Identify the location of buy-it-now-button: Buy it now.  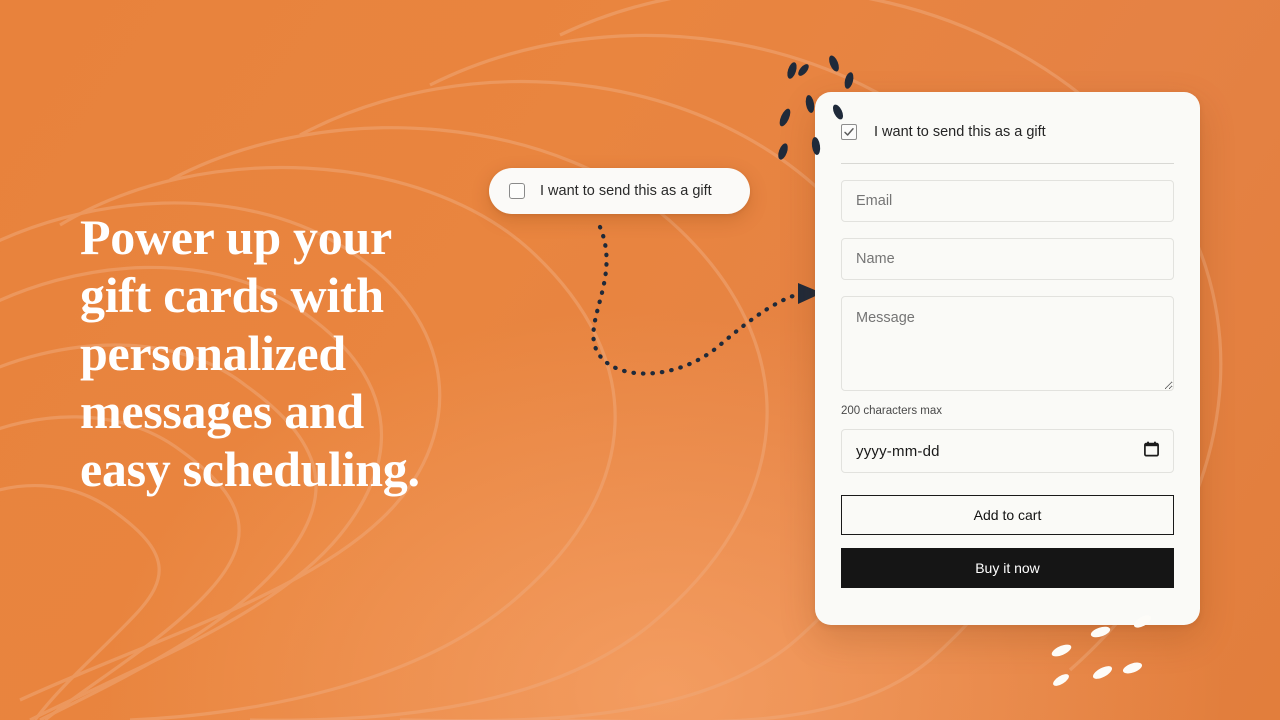
(1007, 568).